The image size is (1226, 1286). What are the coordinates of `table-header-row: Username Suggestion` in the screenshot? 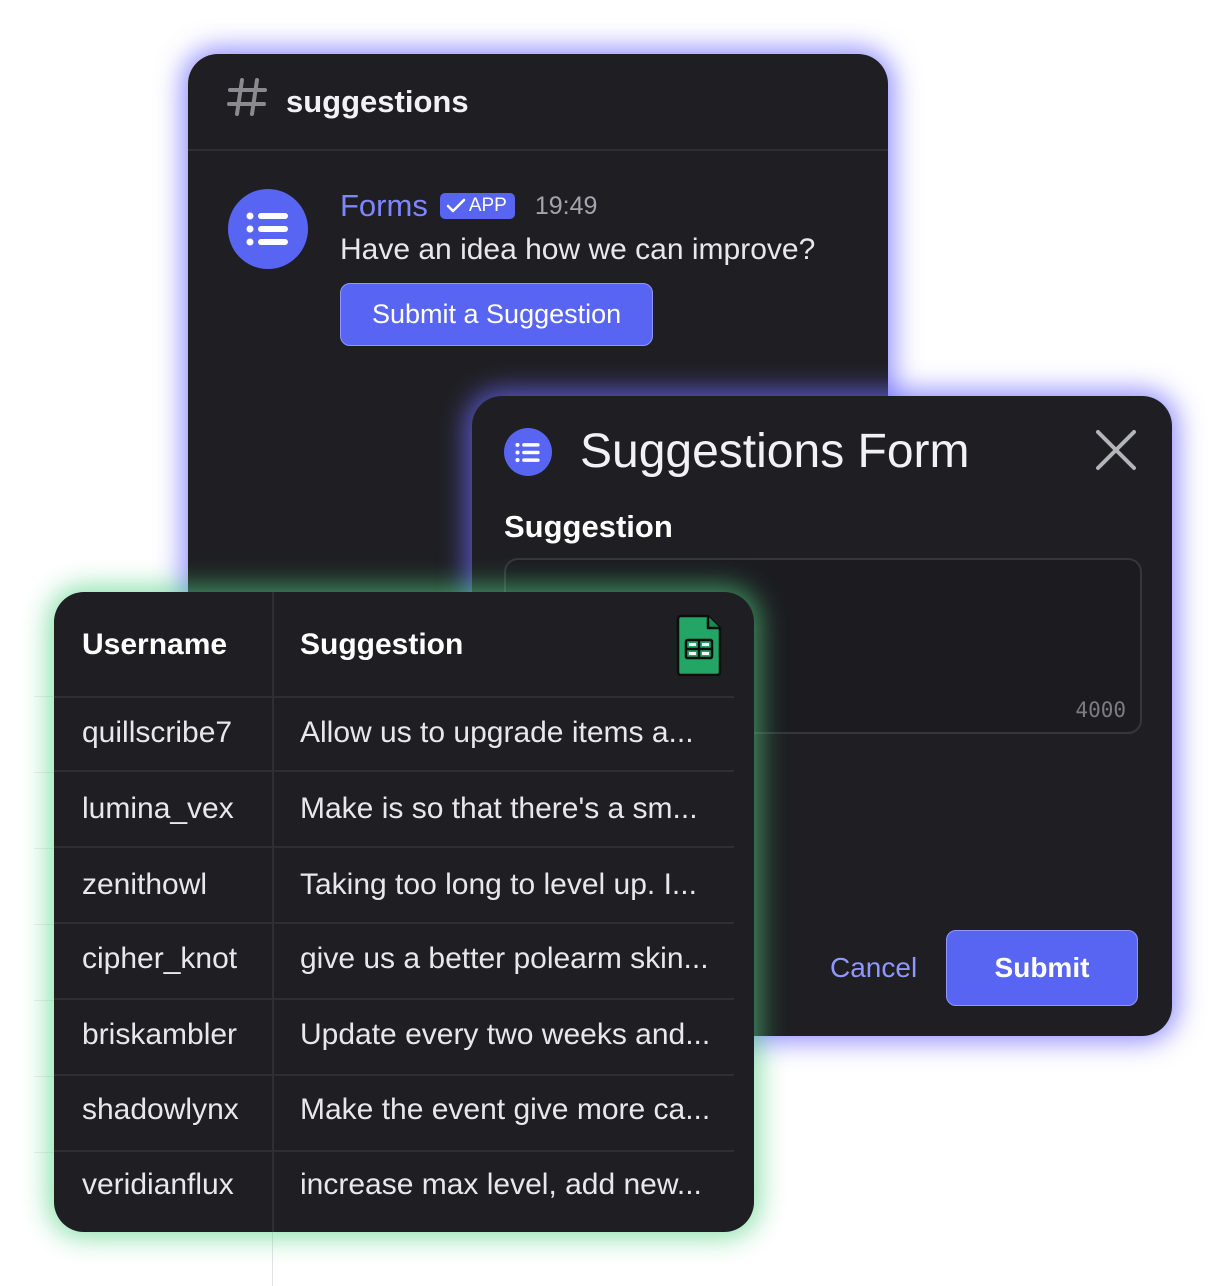 It's located at (394, 645).